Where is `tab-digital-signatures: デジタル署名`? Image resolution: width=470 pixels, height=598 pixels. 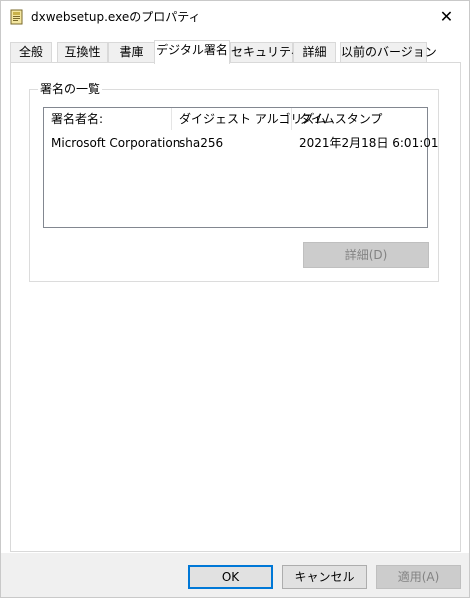 tab-digital-signatures: デジタル署名 is located at coordinates (192, 52).